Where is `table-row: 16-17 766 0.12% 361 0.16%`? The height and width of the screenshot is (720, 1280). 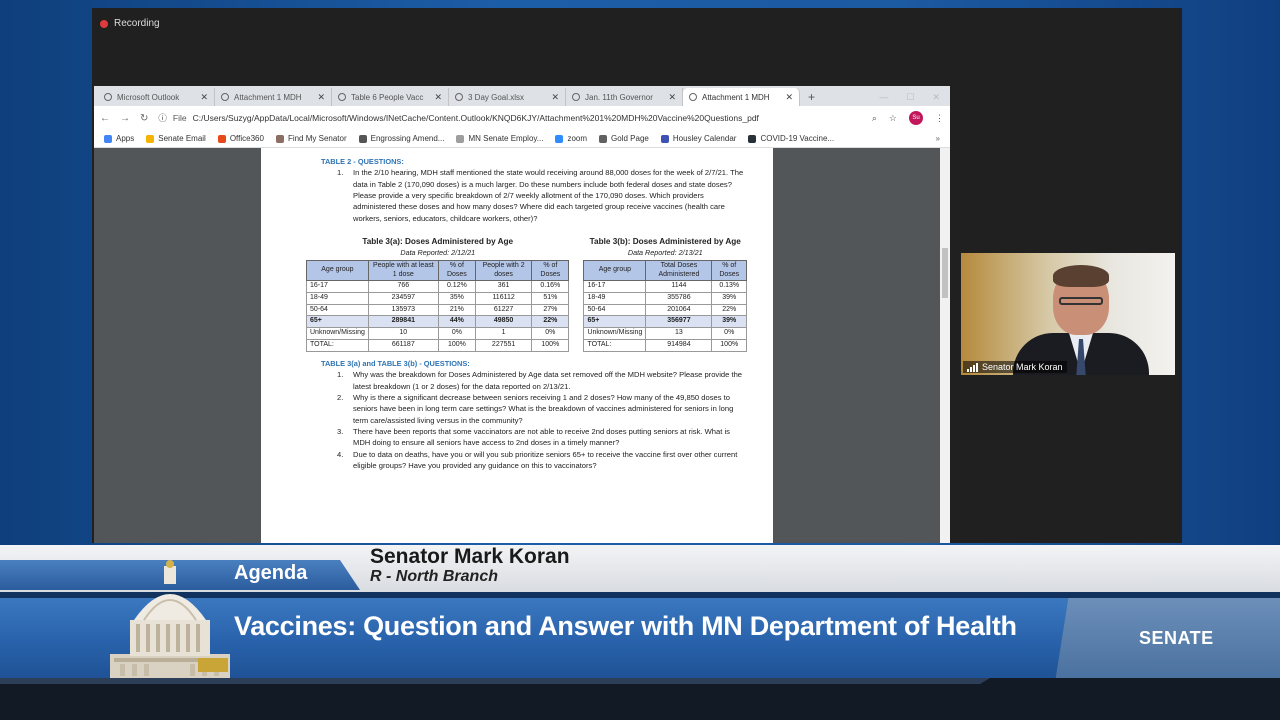 table-row: 16-17 766 0.12% 361 0.16% is located at coordinates (438, 286).